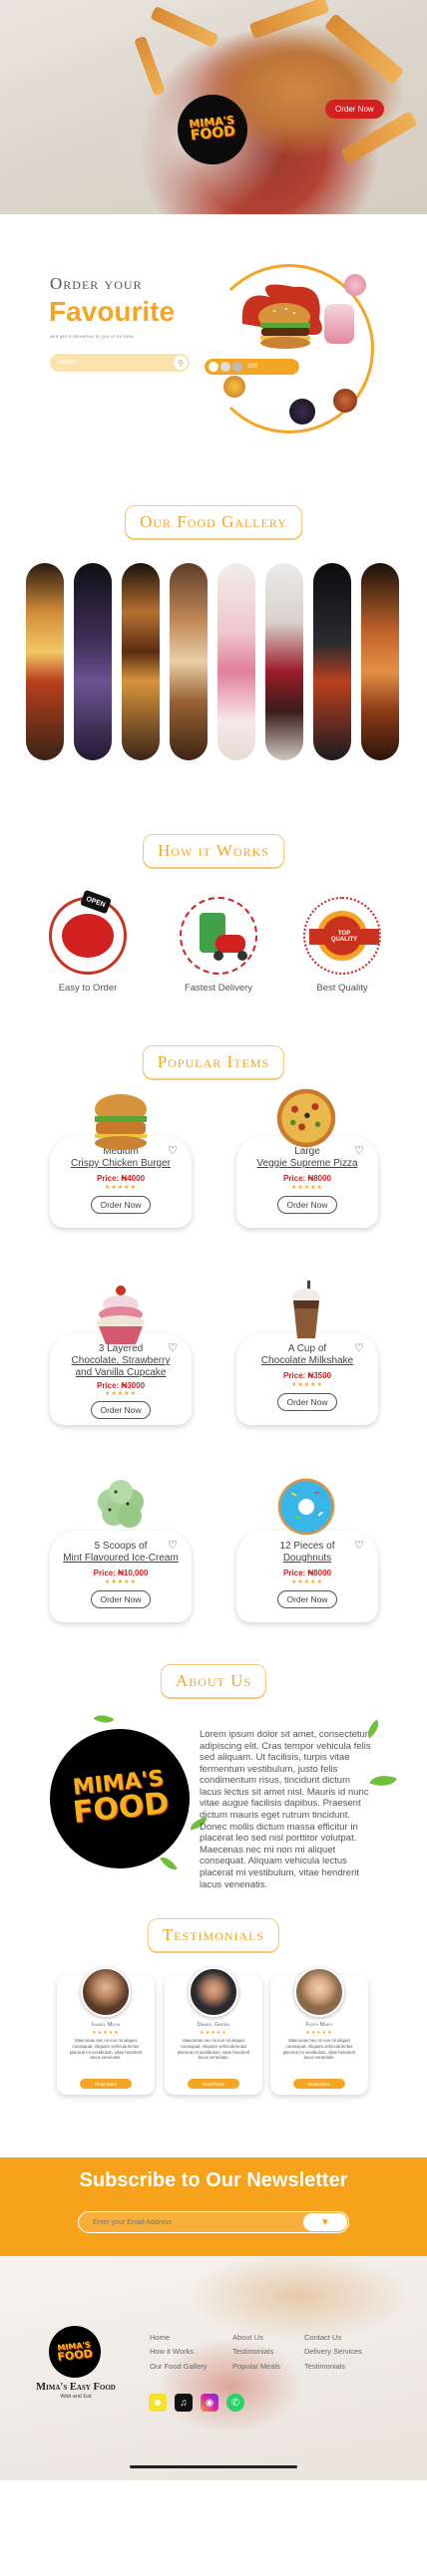  I want to click on footer-link-home: Home, so click(179, 2338).